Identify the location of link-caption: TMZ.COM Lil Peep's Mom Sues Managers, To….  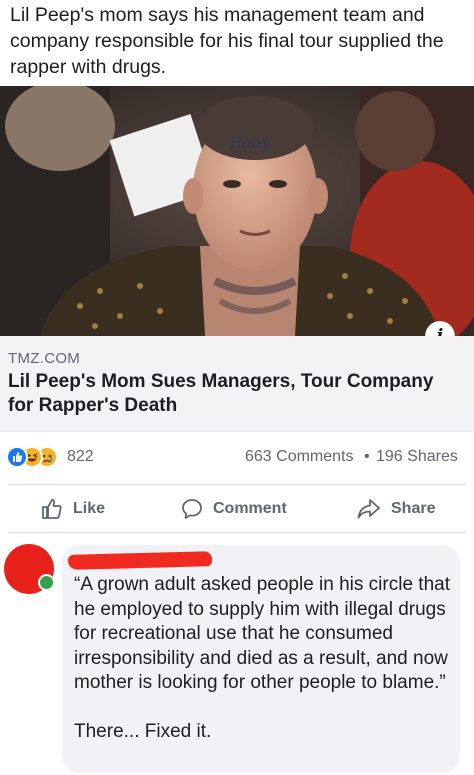
(237, 384).